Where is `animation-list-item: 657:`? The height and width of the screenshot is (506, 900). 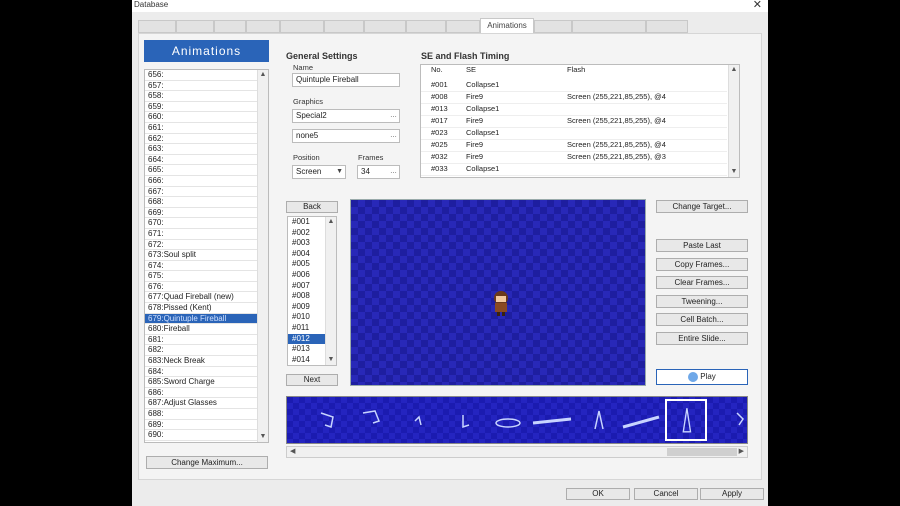
animation-list-item: 657: is located at coordinates (201, 86).